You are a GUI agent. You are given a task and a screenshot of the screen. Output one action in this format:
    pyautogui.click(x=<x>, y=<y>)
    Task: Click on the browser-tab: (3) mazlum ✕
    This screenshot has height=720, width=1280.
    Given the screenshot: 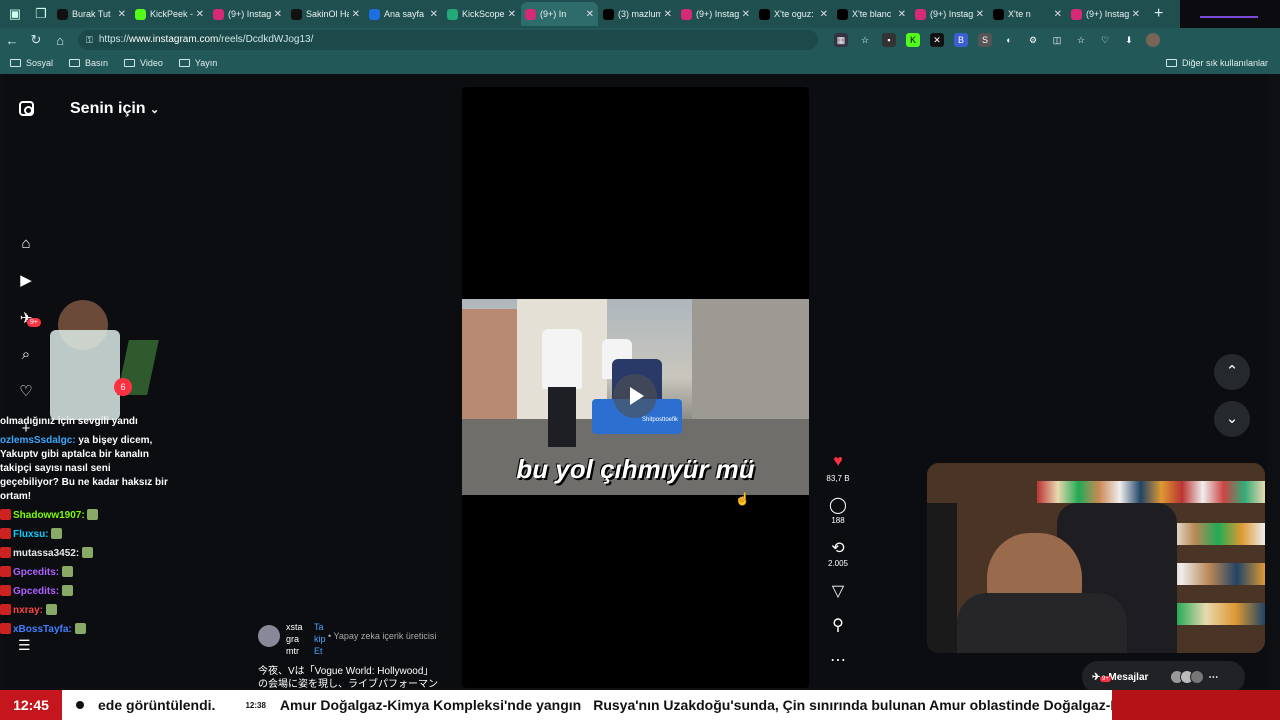 What is the action you would take?
    pyautogui.click(x=637, y=14)
    